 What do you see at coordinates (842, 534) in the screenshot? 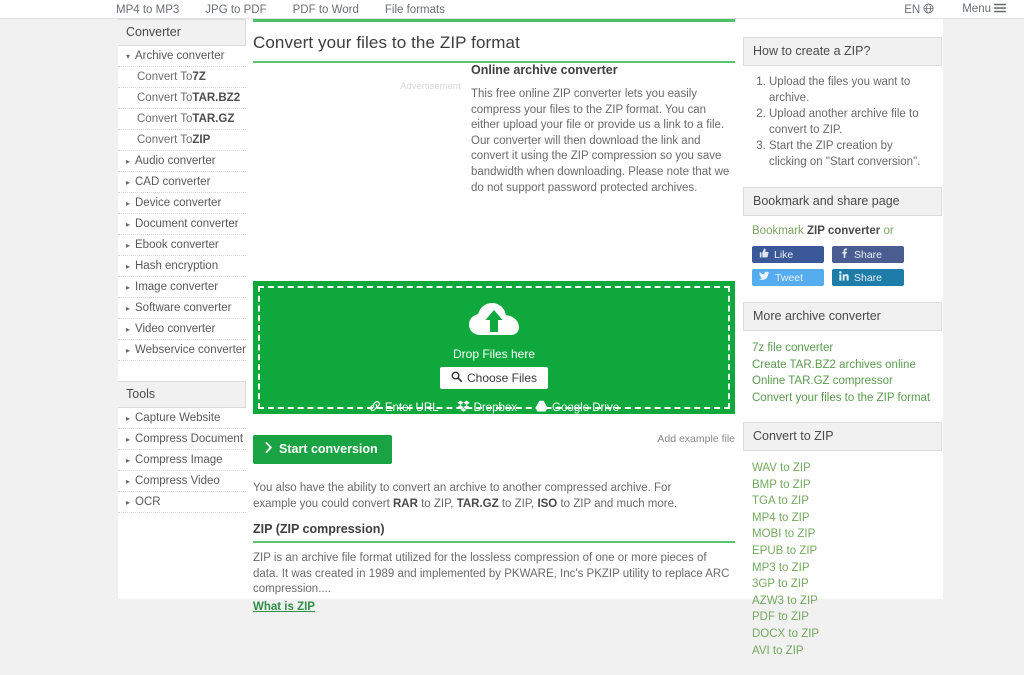
I see `convert-zip-link: MOBI to ZIP` at bounding box center [842, 534].